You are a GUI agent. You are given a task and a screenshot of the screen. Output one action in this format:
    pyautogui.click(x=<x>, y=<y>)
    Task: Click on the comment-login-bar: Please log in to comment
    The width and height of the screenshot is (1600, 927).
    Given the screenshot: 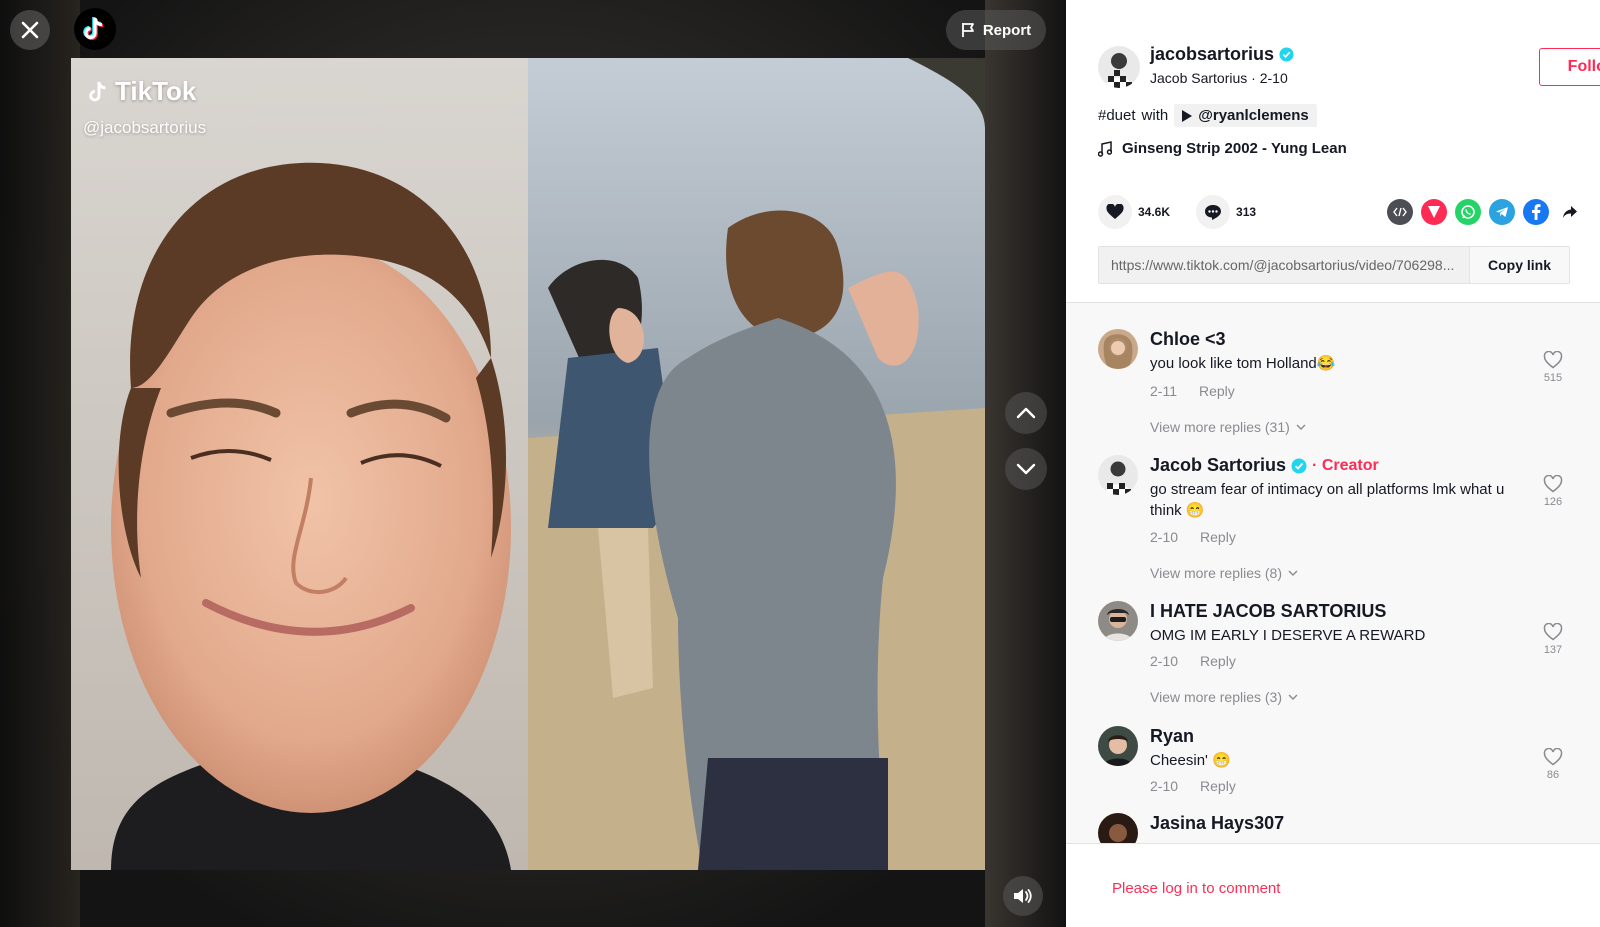 What is the action you would take?
    pyautogui.click(x=1333, y=885)
    